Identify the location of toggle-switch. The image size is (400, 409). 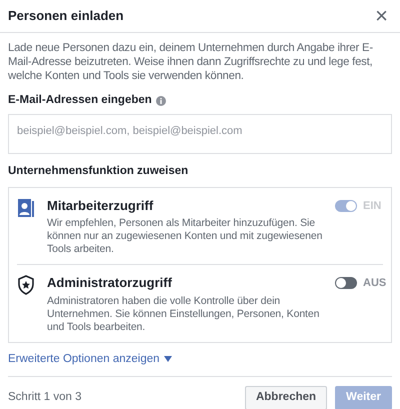
(346, 283).